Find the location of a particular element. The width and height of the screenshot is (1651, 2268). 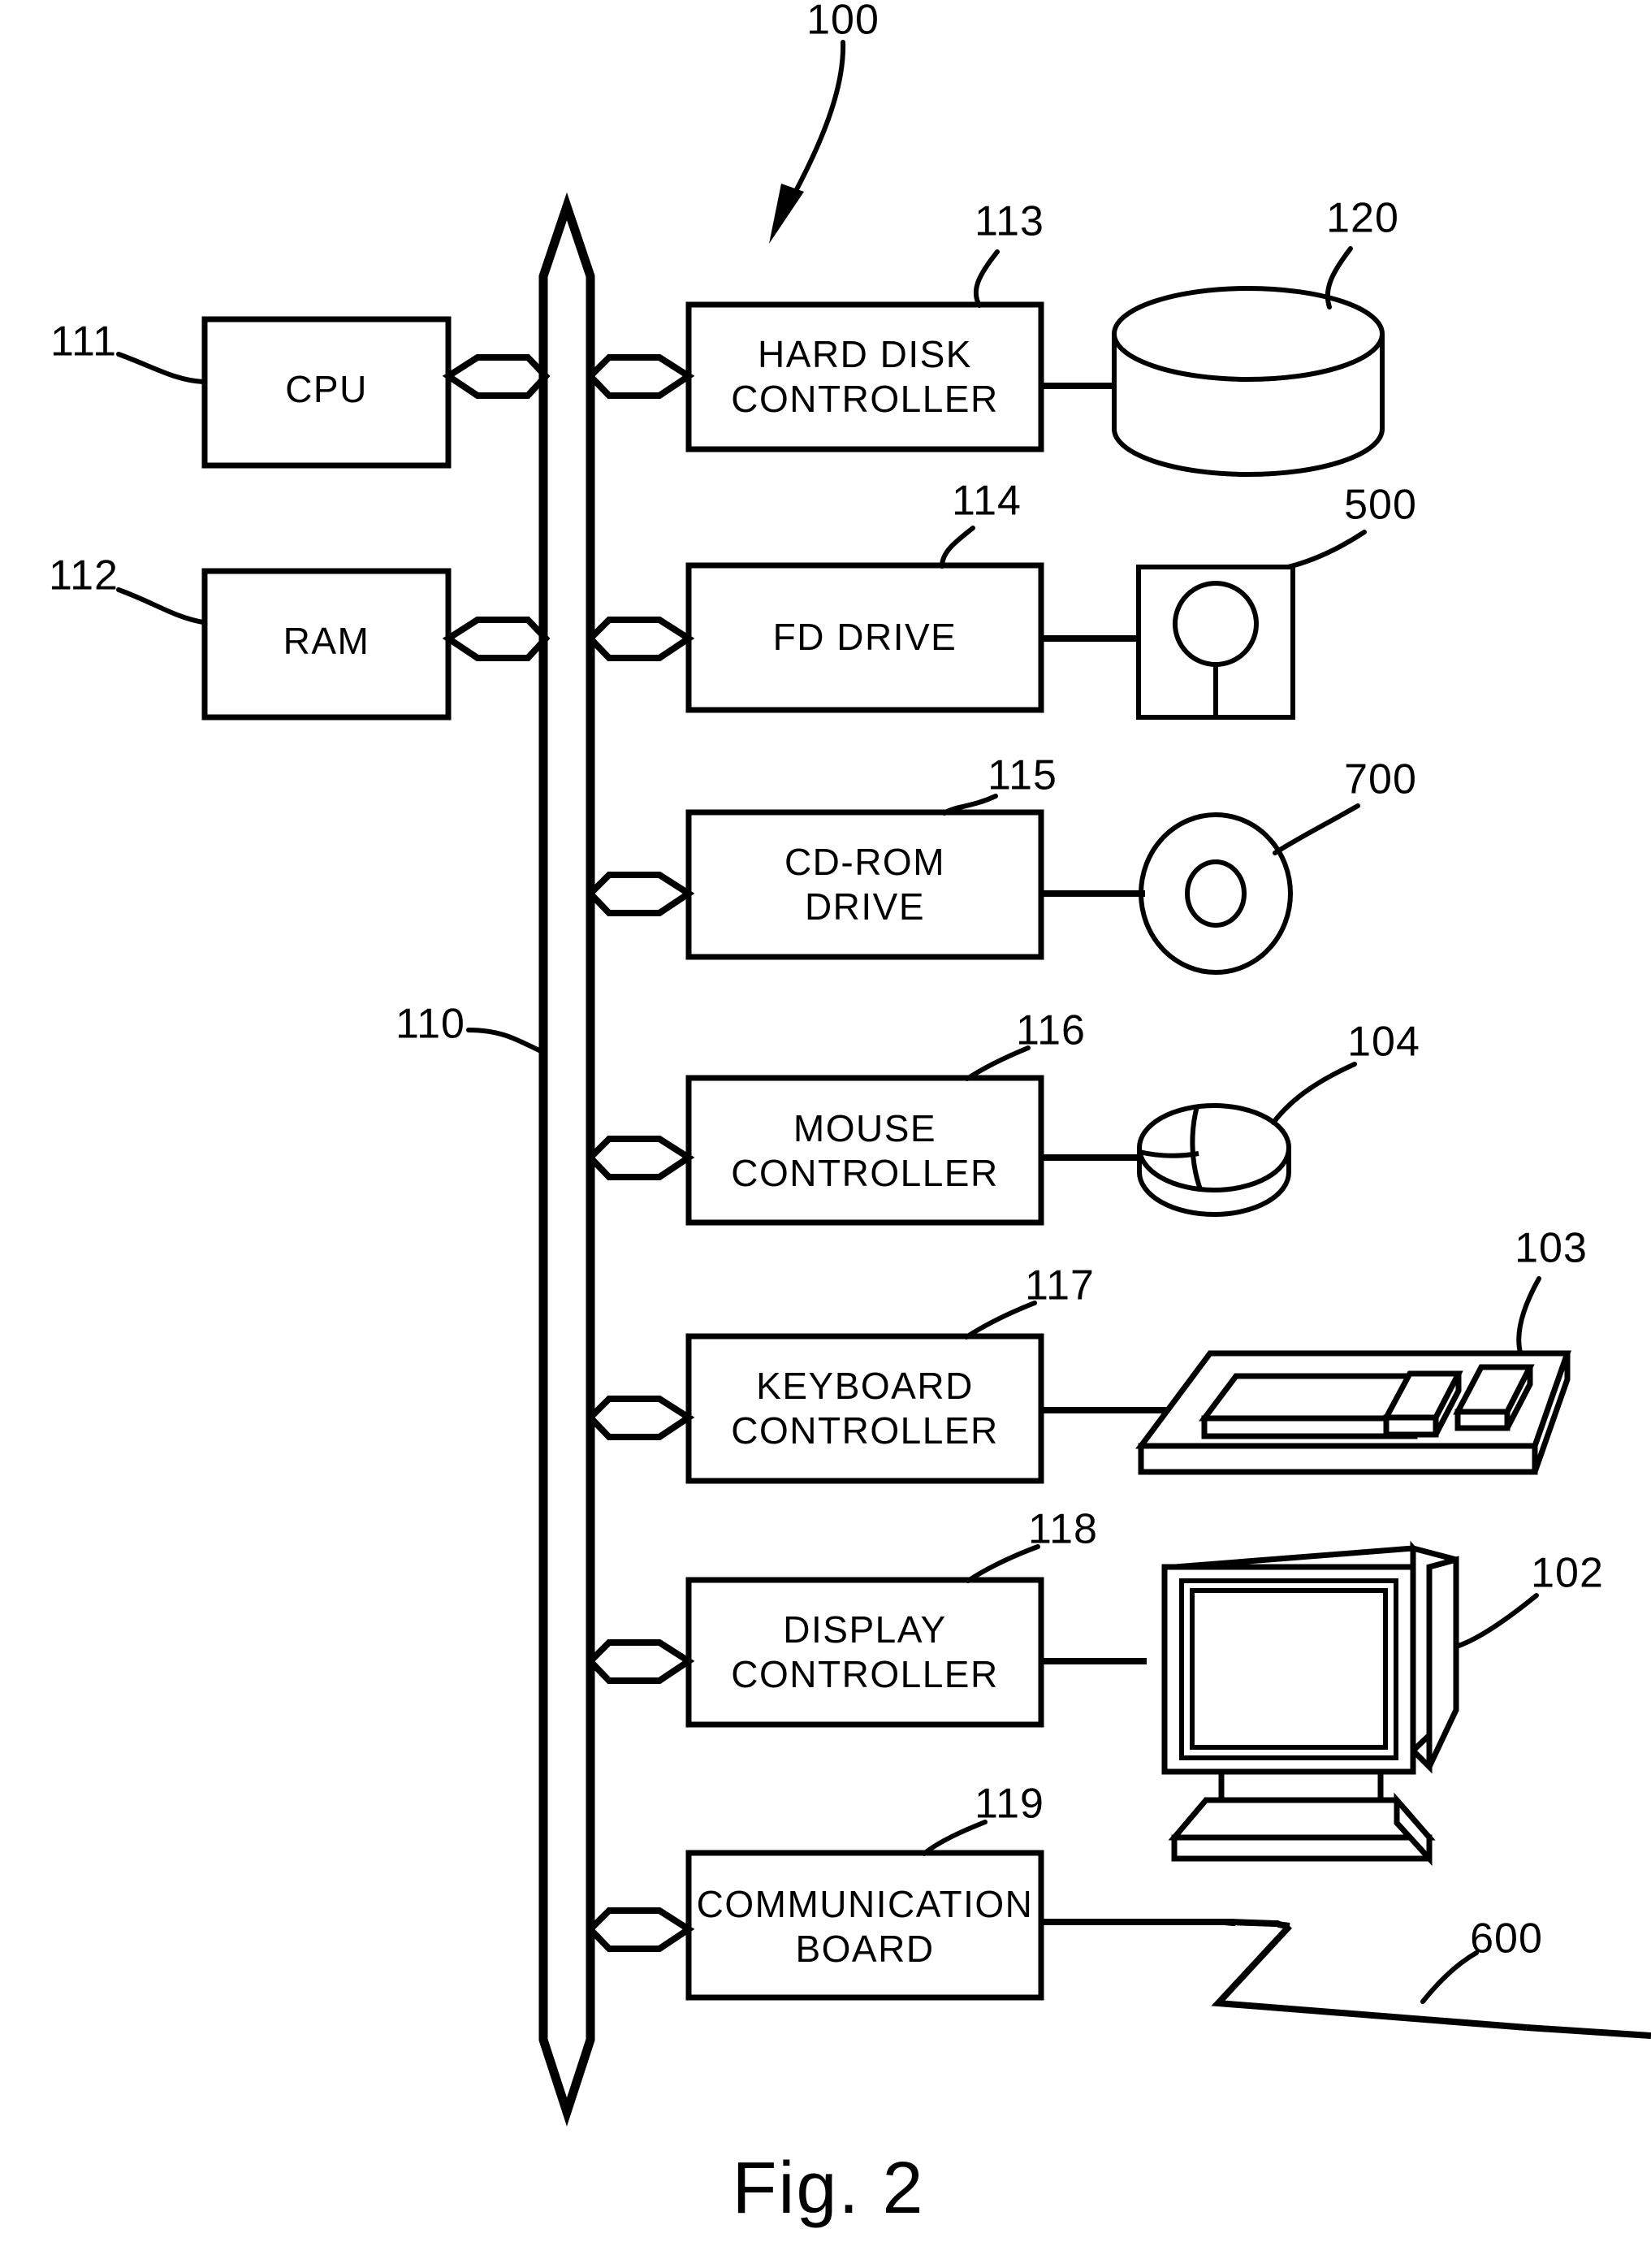

block-fd-drive: FD DRIVE is located at coordinates (864, 637).